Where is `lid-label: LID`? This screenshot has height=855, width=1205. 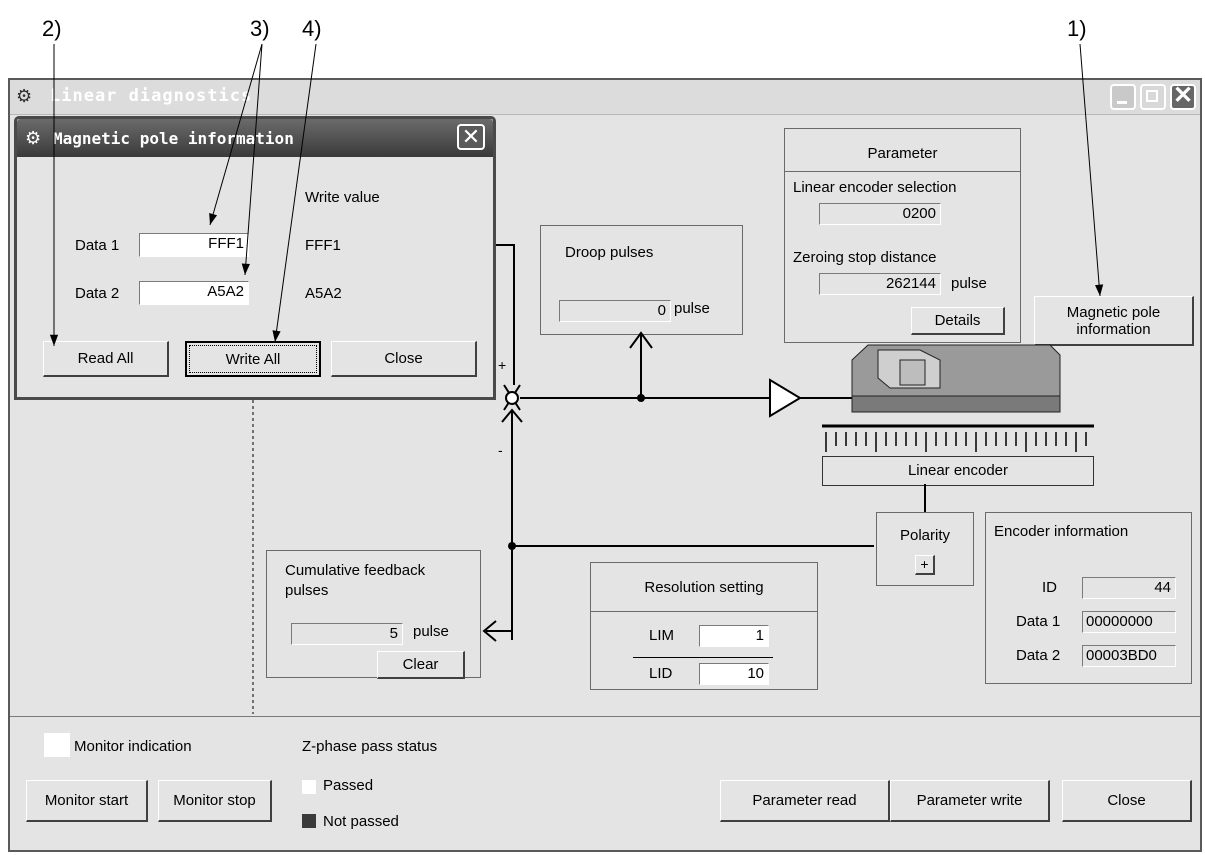 lid-label: LID is located at coordinates (661, 673).